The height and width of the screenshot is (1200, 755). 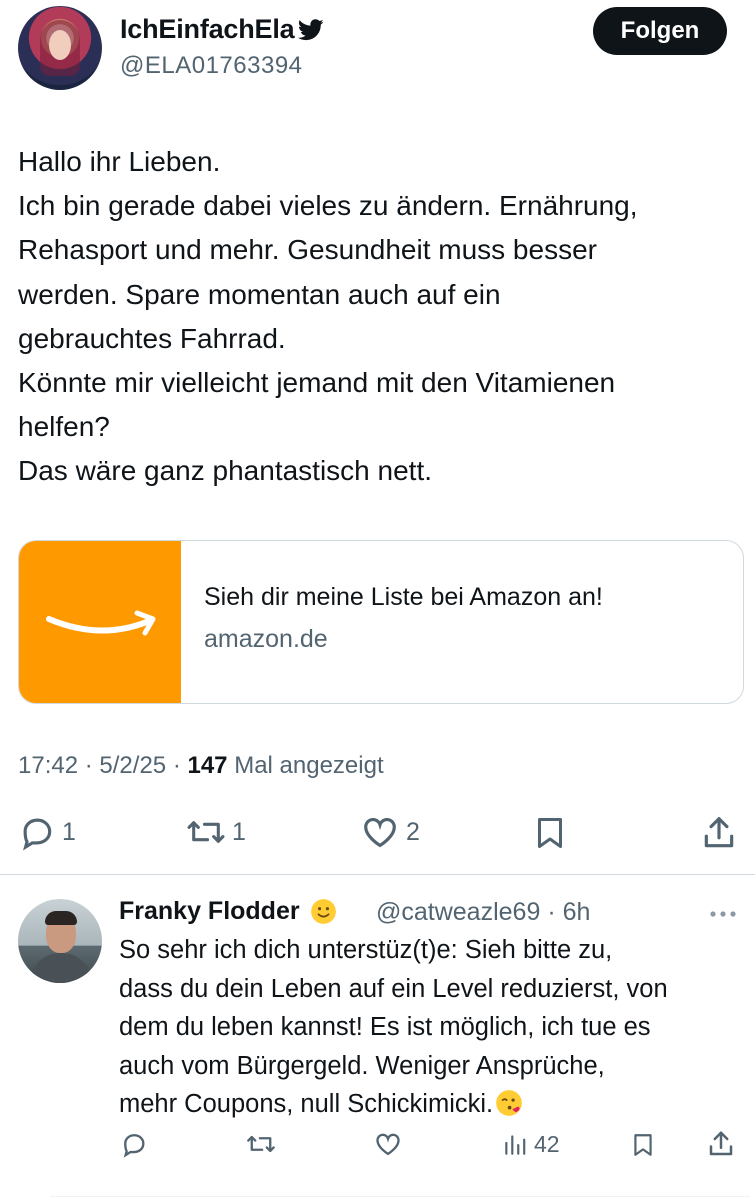 I want to click on reply-age: 6h, so click(x=577, y=912).